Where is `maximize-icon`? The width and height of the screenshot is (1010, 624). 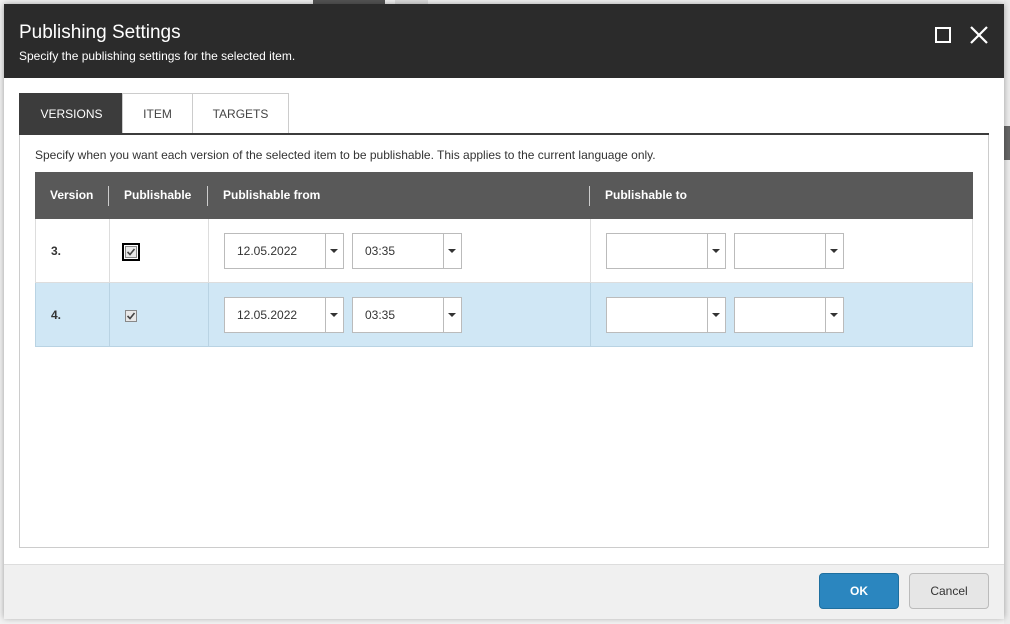
maximize-icon is located at coordinates (942, 34).